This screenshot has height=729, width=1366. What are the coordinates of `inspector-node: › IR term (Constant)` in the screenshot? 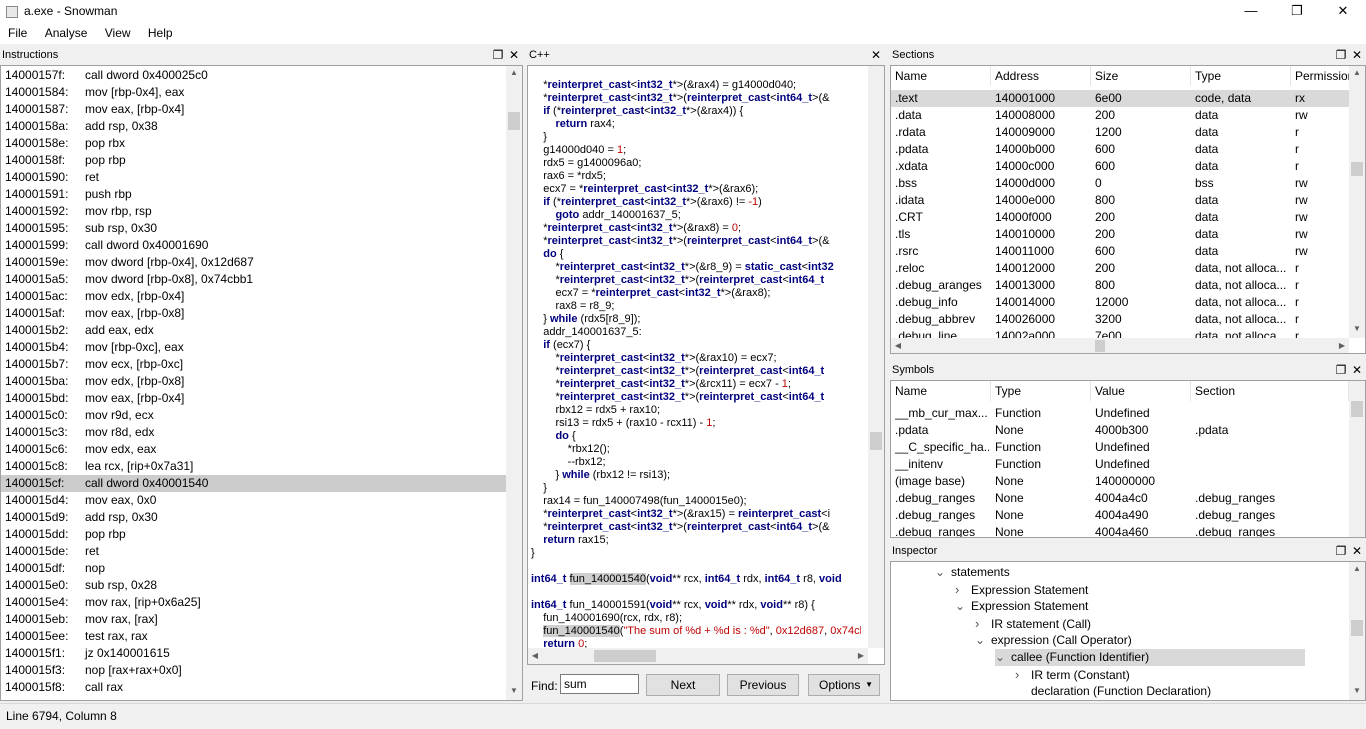 It's located at (1160, 674).